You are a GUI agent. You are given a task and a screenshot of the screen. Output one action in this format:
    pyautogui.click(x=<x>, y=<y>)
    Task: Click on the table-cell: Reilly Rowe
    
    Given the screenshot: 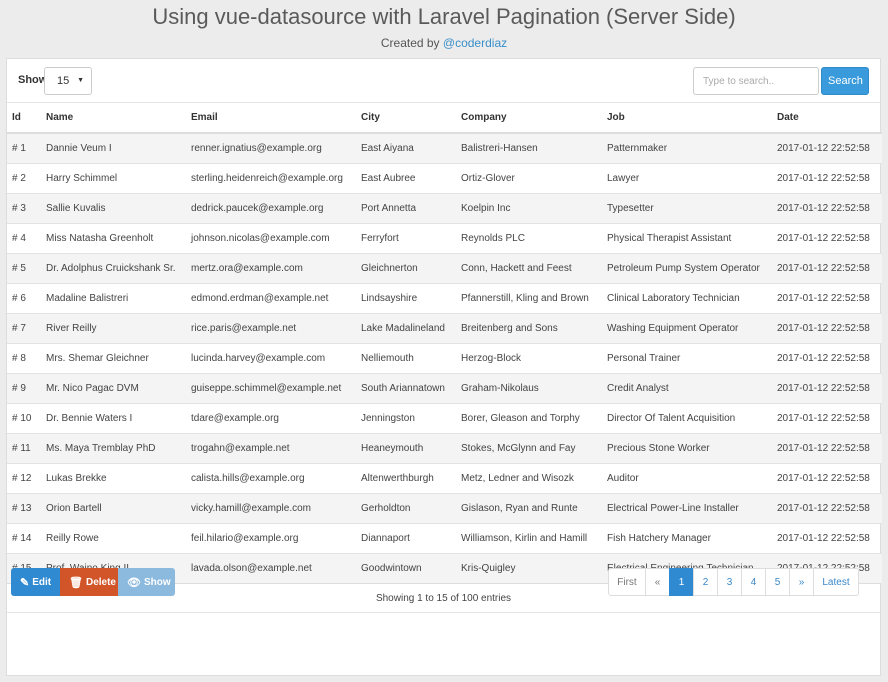 What is the action you would take?
    pyautogui.click(x=113, y=537)
    